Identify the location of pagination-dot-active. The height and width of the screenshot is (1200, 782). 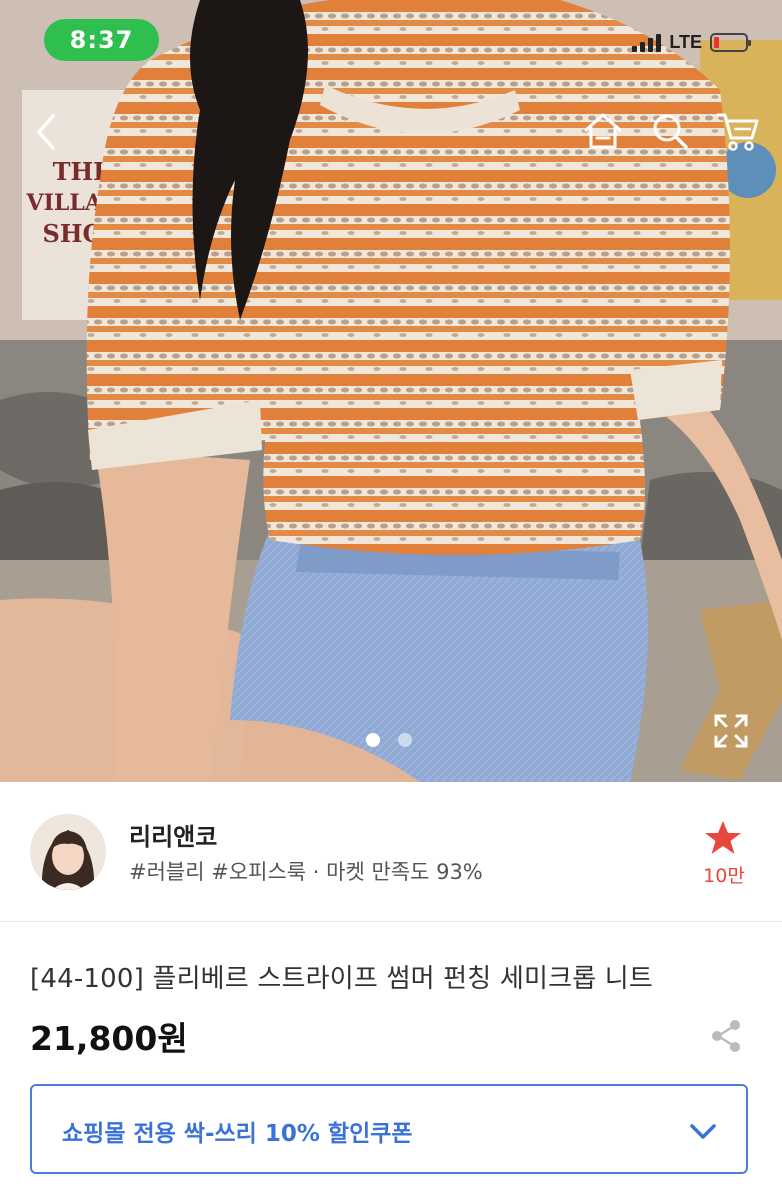
(373, 740).